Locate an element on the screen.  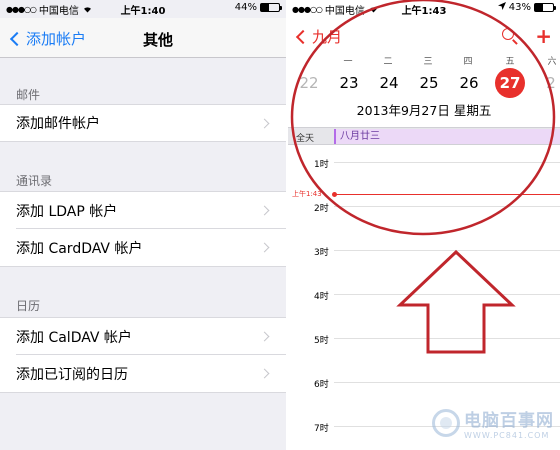
row-label: 添加已订阅的日历 is located at coordinates (72, 374).